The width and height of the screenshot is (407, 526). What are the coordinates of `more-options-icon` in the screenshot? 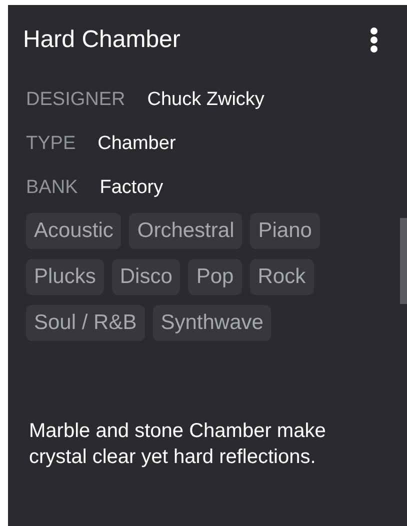 It's located at (374, 40).